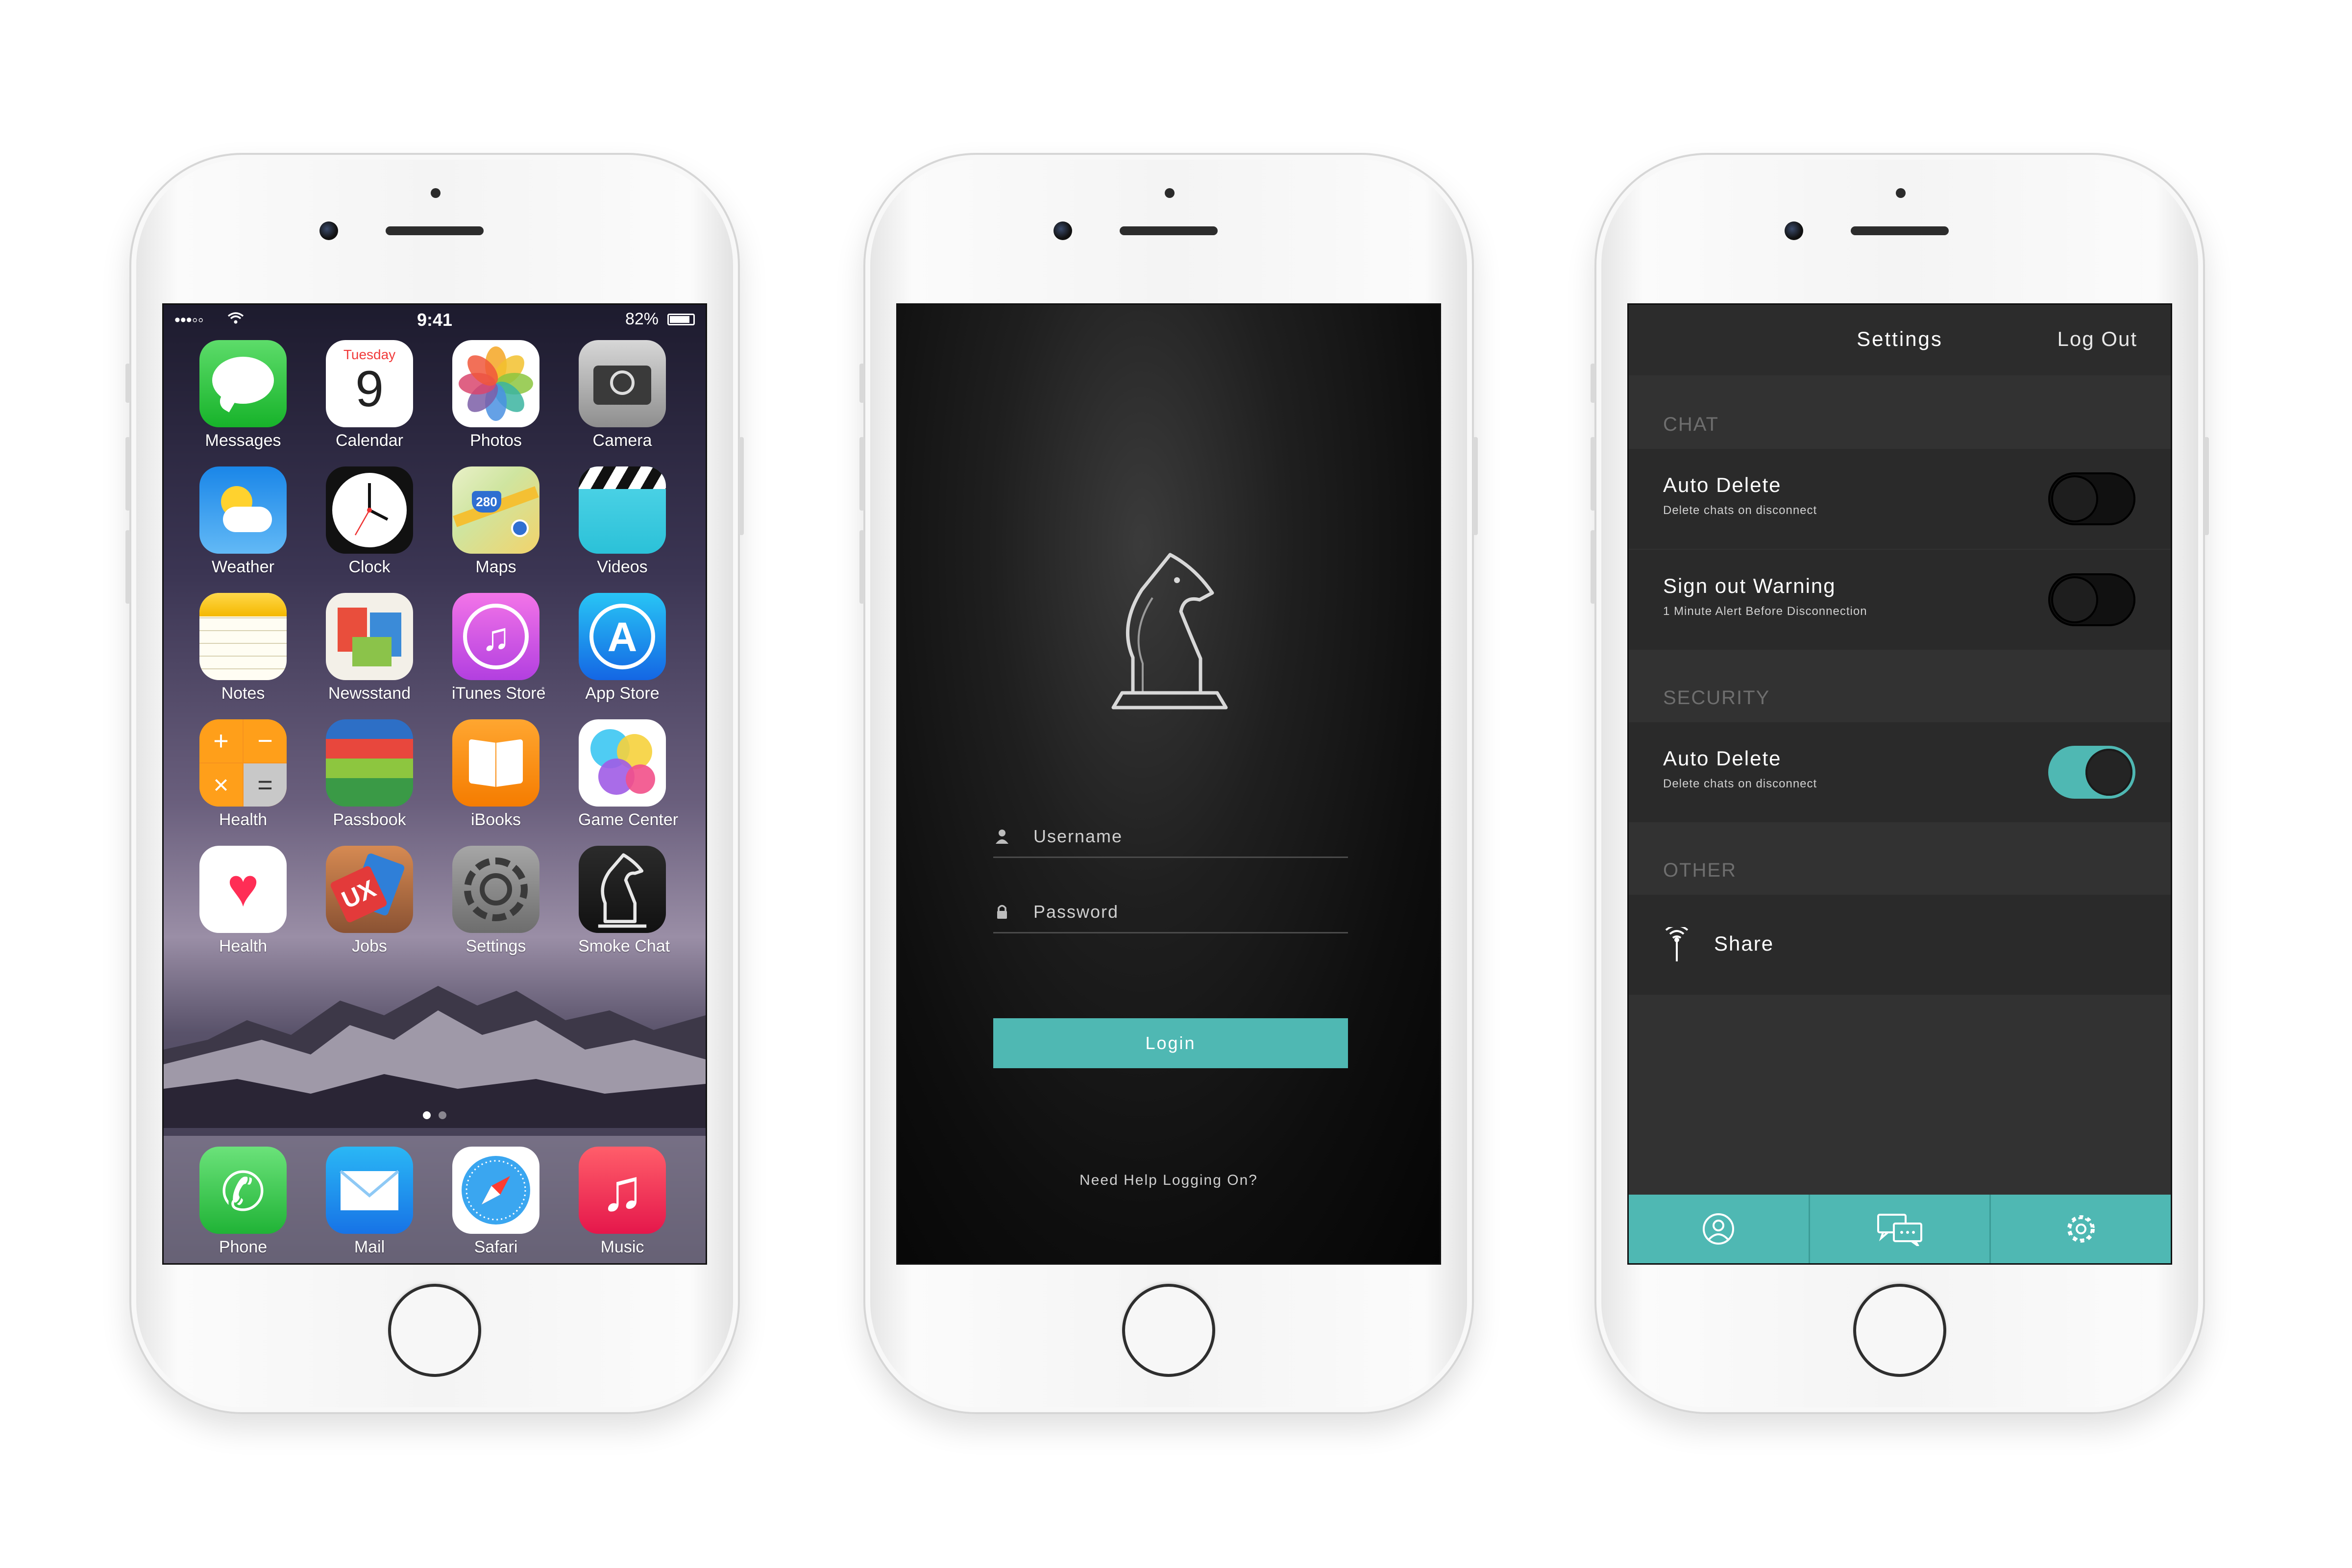  Describe the element at coordinates (369, 889) in the screenshot. I see `jobs-icon: UX` at that location.